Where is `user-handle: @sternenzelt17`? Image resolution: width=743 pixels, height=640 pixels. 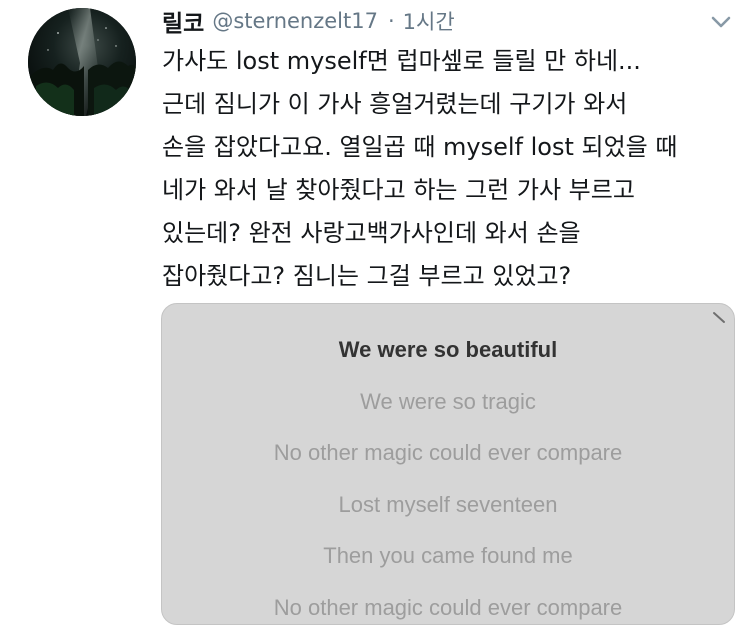 user-handle: @sternenzelt17 is located at coordinates (295, 21).